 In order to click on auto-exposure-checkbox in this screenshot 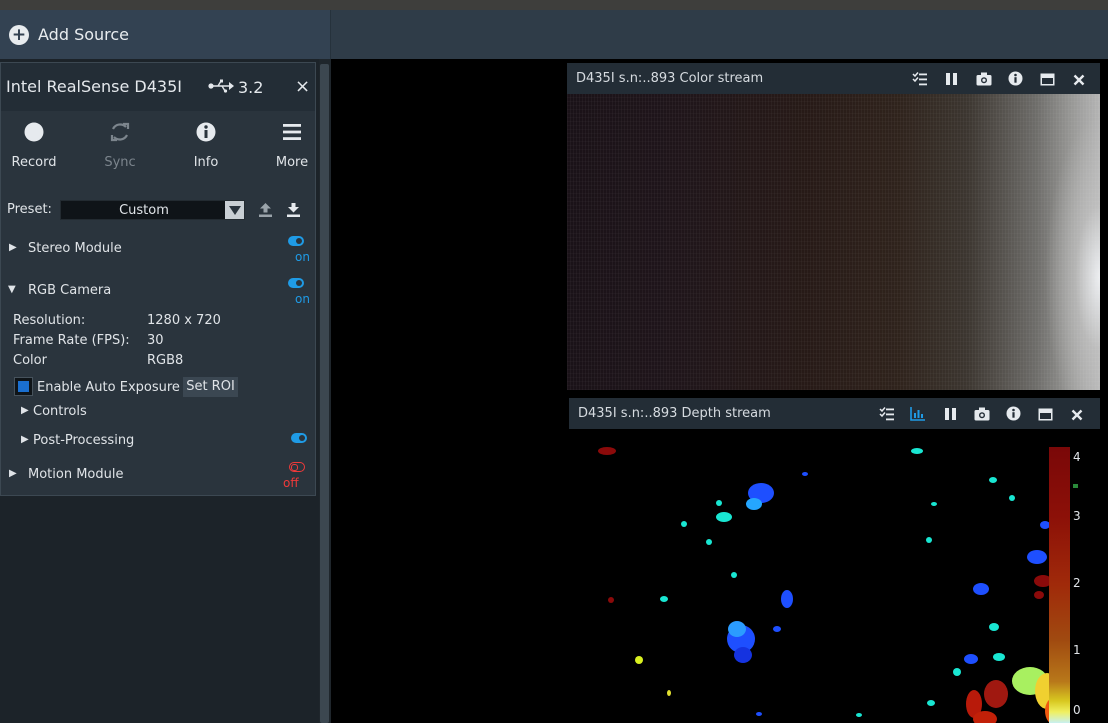, I will do `click(23, 386)`.